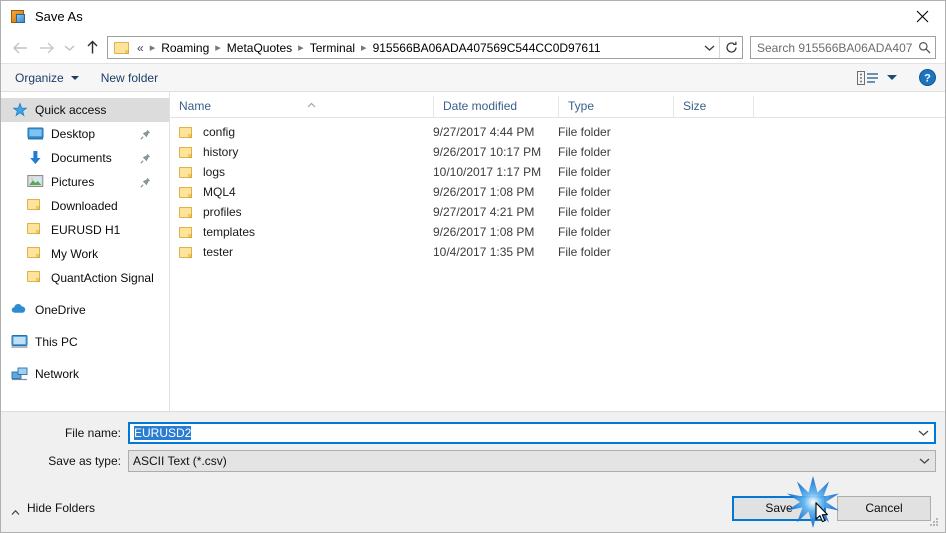 The image size is (946, 533). Describe the element at coordinates (73, 134) in the screenshot. I see `sidebar-item-label: Desktop` at that location.